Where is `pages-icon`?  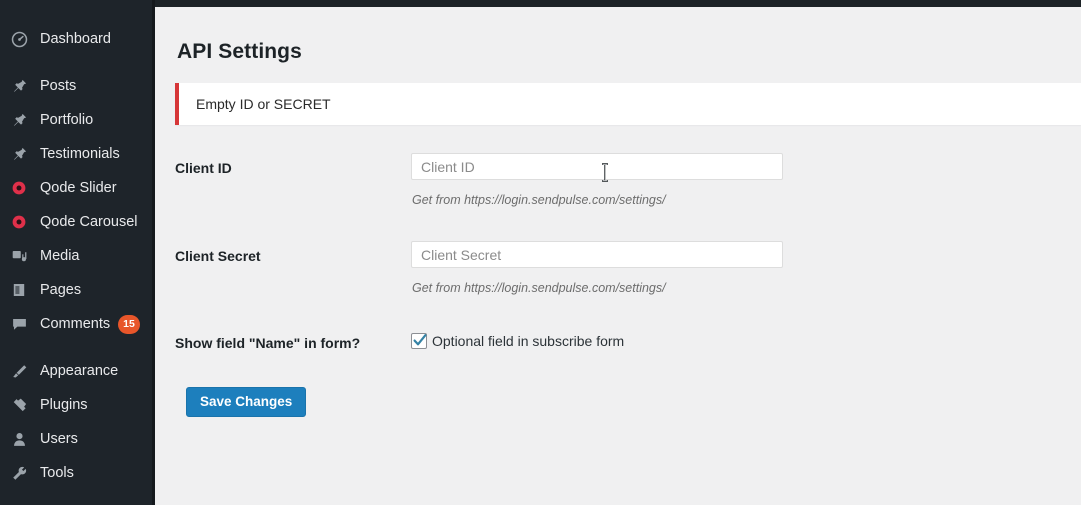
pages-icon is located at coordinates (19, 290).